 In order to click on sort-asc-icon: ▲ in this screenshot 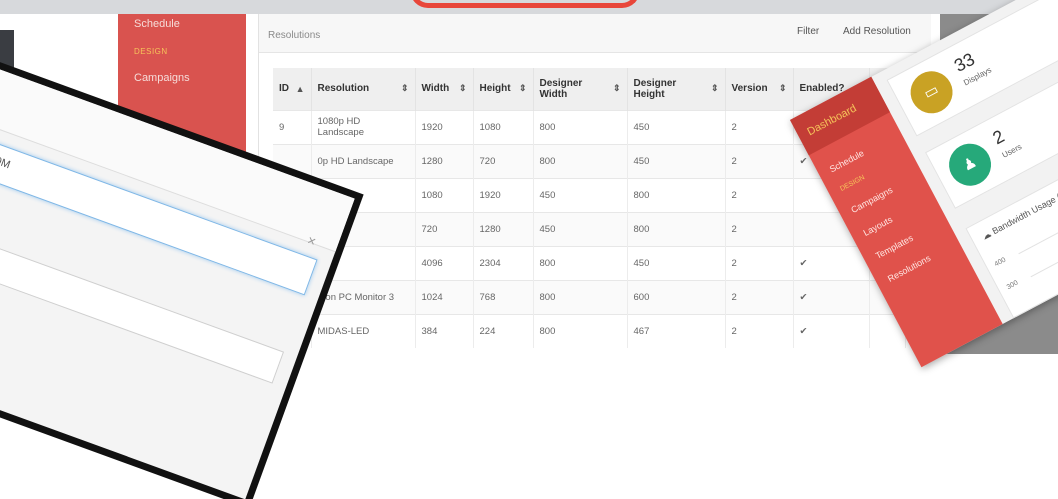, I will do `click(300, 88)`.